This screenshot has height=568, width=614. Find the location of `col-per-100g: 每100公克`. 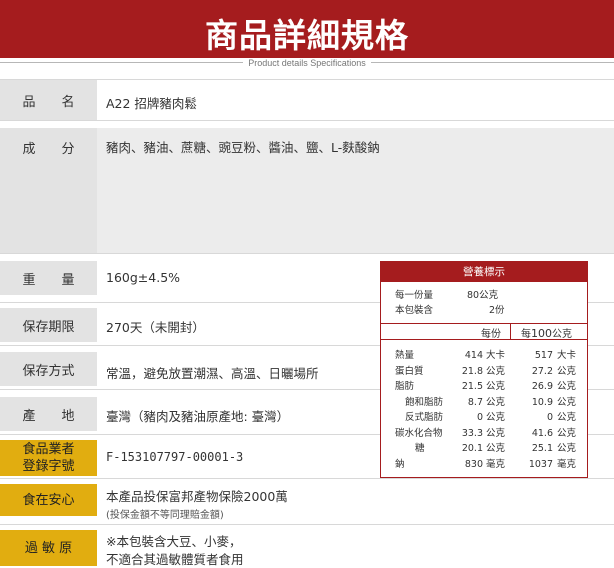

col-per-100g: 每100公克 is located at coordinates (546, 332).